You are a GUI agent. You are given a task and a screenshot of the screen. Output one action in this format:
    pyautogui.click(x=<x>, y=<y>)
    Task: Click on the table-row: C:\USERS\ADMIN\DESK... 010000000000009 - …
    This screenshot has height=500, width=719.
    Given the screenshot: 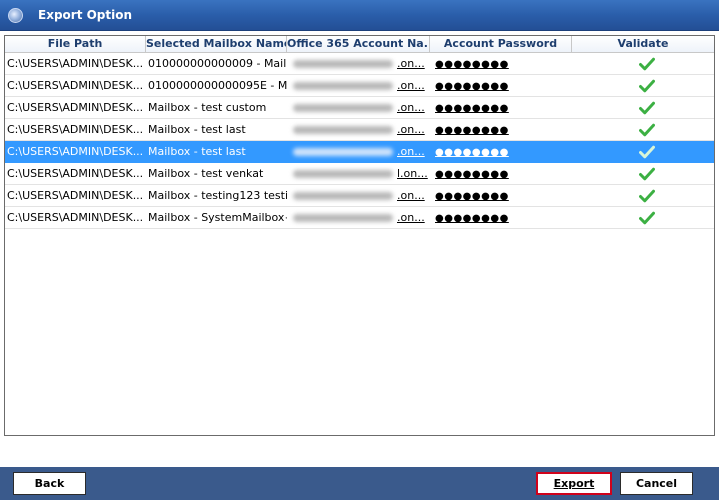 What is the action you would take?
    pyautogui.click(x=359, y=64)
    